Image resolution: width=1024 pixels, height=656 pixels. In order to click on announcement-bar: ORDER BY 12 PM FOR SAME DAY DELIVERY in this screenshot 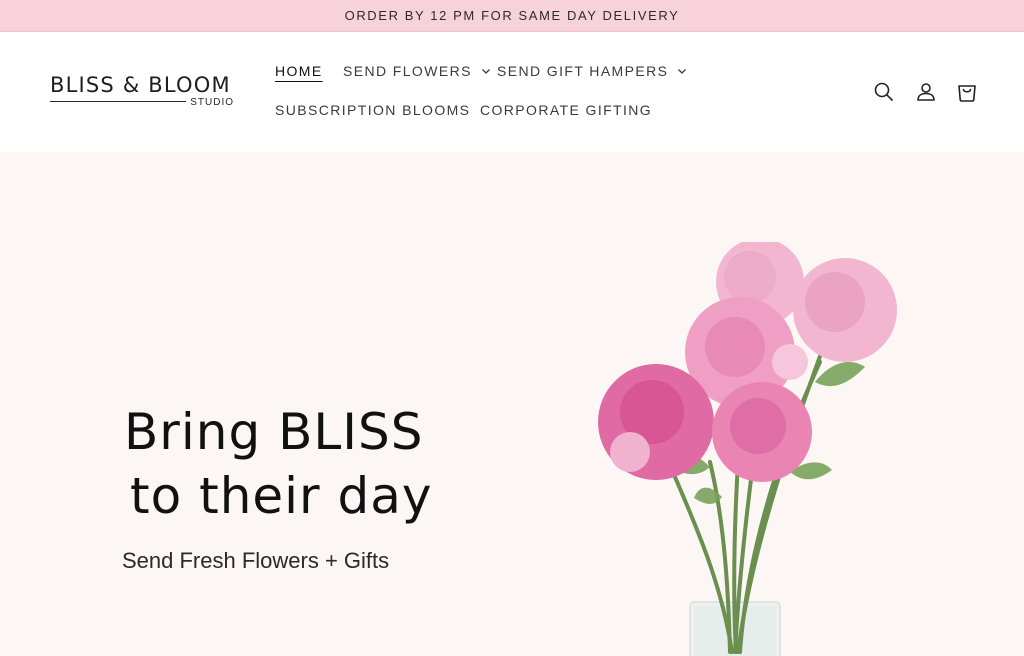, I will do `click(512, 16)`.